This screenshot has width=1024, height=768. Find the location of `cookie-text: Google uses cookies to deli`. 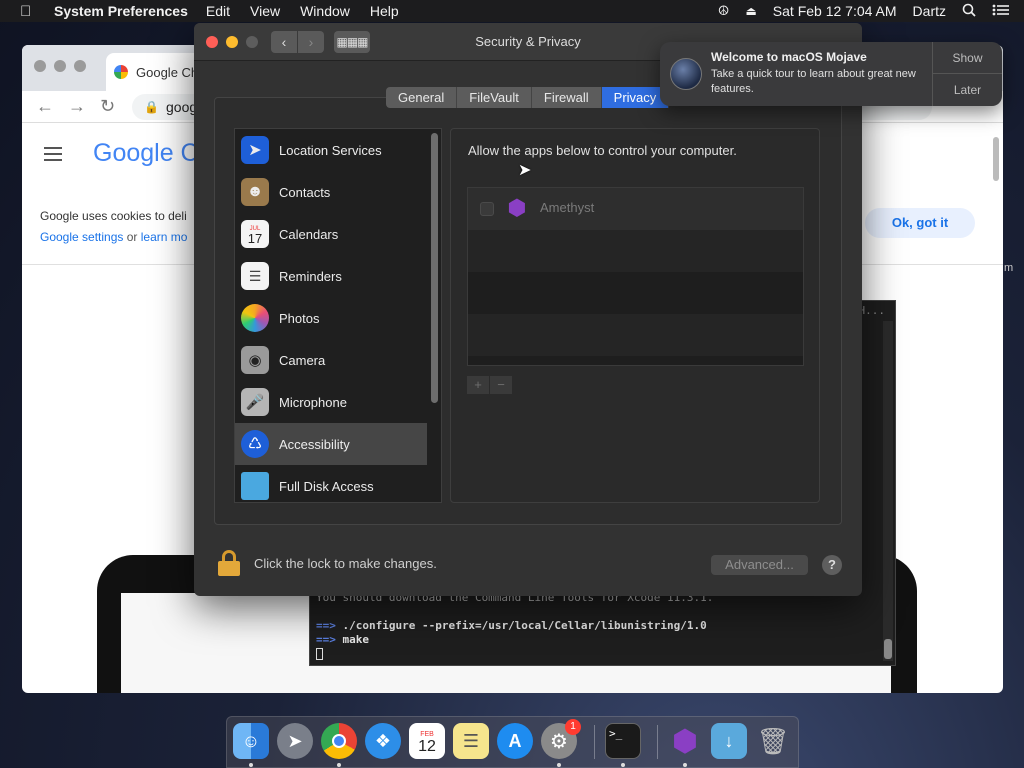

cookie-text: Google uses cookies to deli is located at coordinates (113, 216).